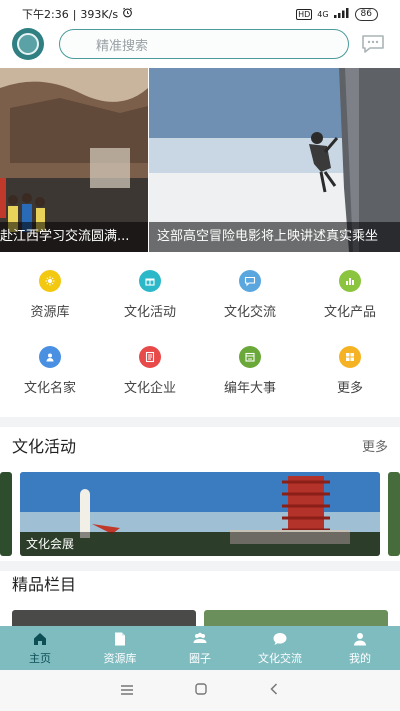  Describe the element at coordinates (274, 237) in the screenshot. I see `banner-caption: 这部高空冒险电影将上映讲述真实乘坐` at that location.